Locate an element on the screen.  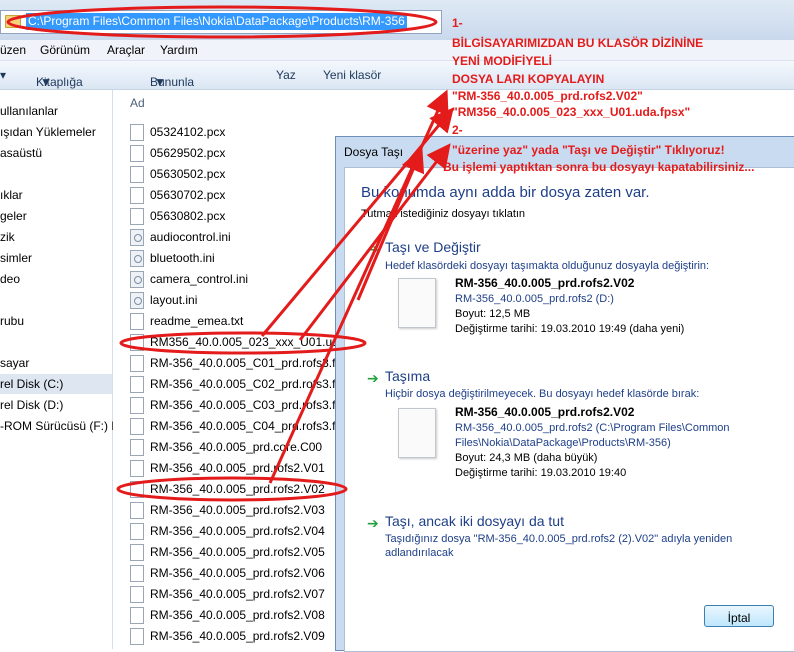
file-name: RM-356_40.0.005_prd.rofs2.V05 is located at coordinates (237, 552).